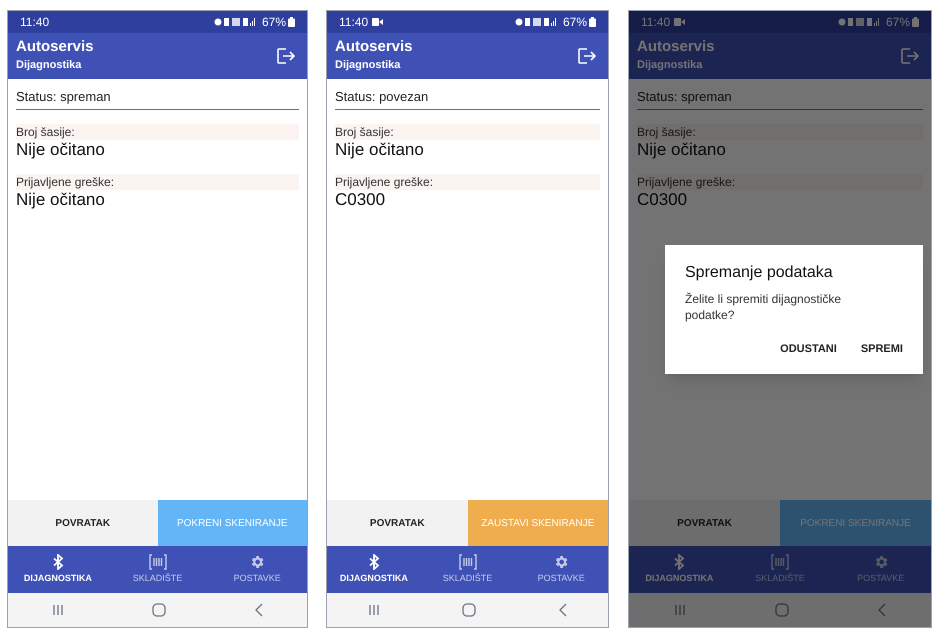  Describe the element at coordinates (763, 307) in the screenshot. I see `dialog-message: Želite li spremiti dijagnostičke podatke?` at that location.